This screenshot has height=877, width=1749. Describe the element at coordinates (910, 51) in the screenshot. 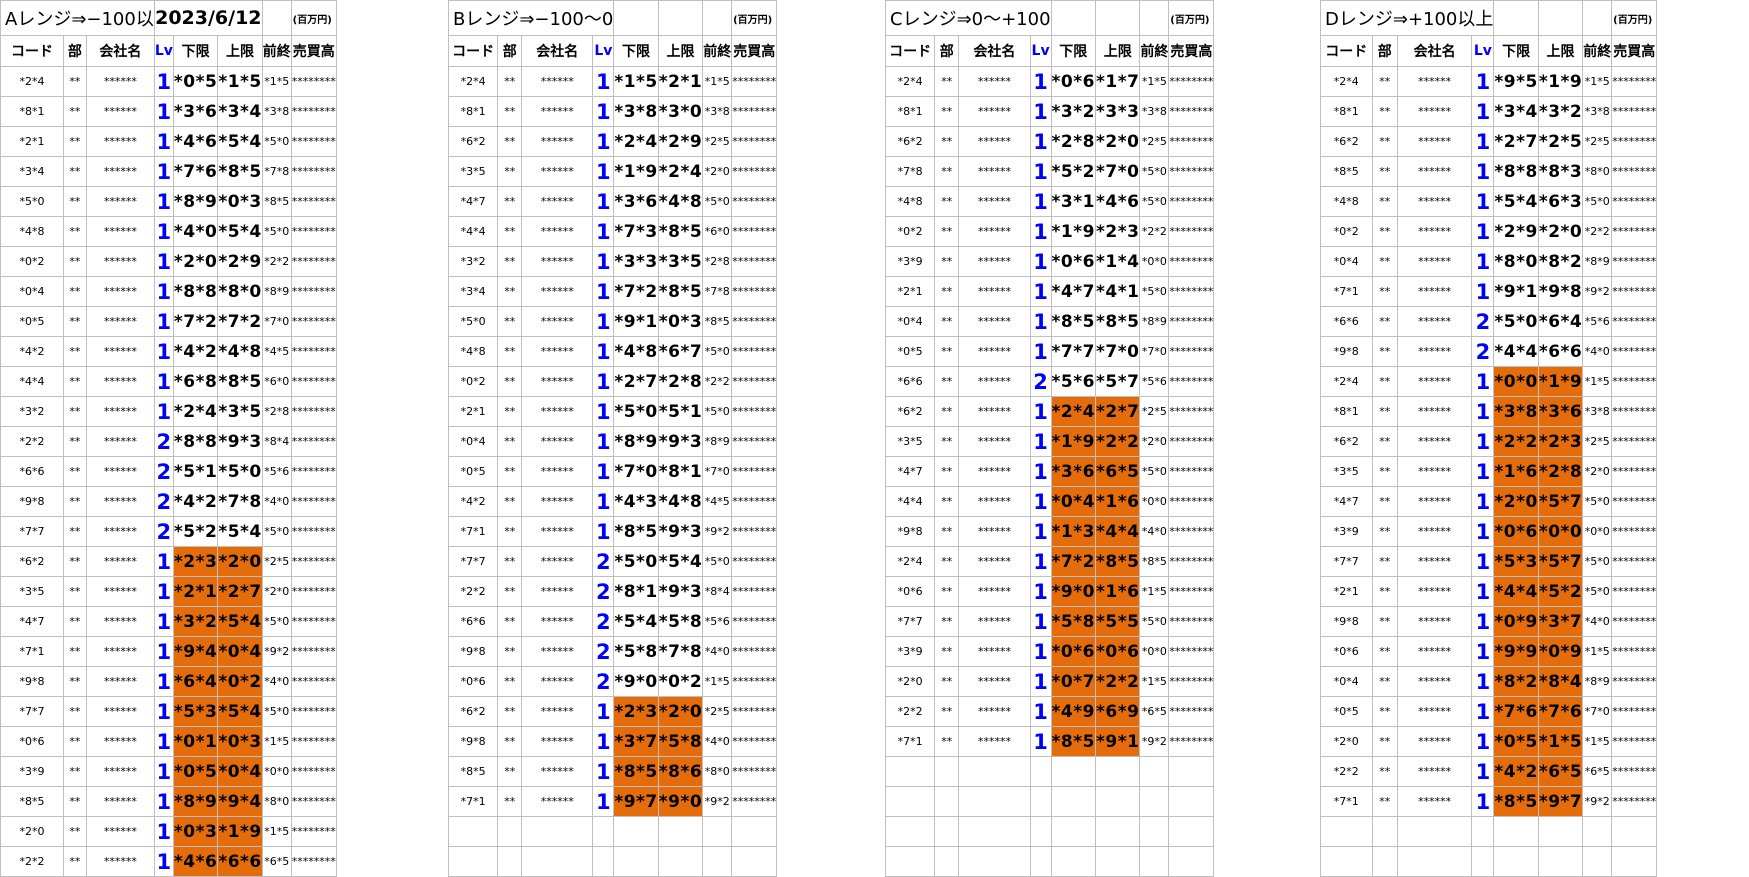

I see `header-code: コード` at that location.